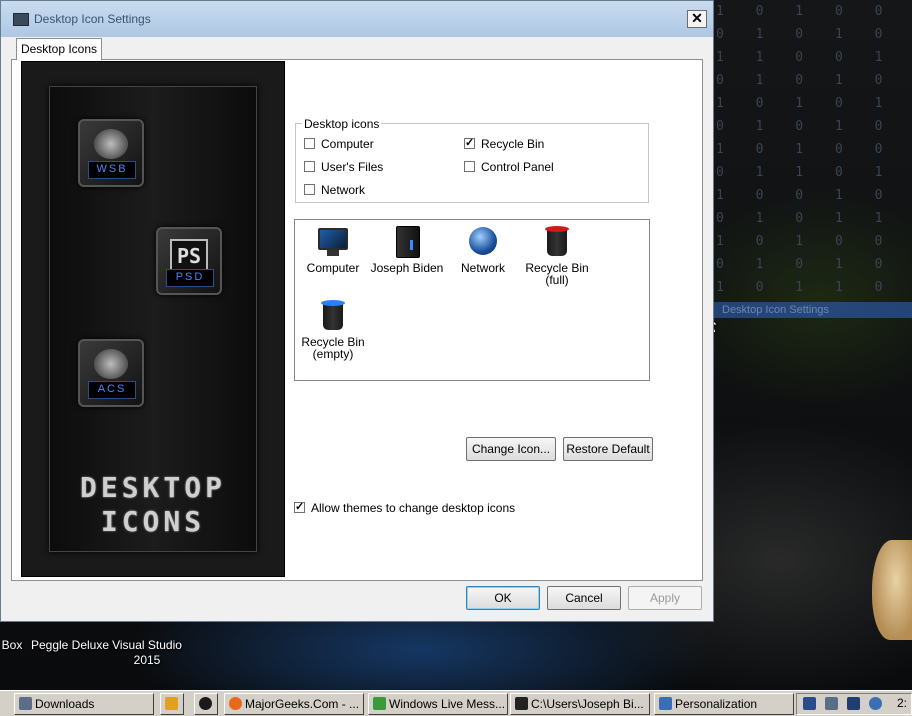 Image resolution: width=912 pixels, height=716 pixels. I want to click on system-tray: 2:, so click(854, 704).